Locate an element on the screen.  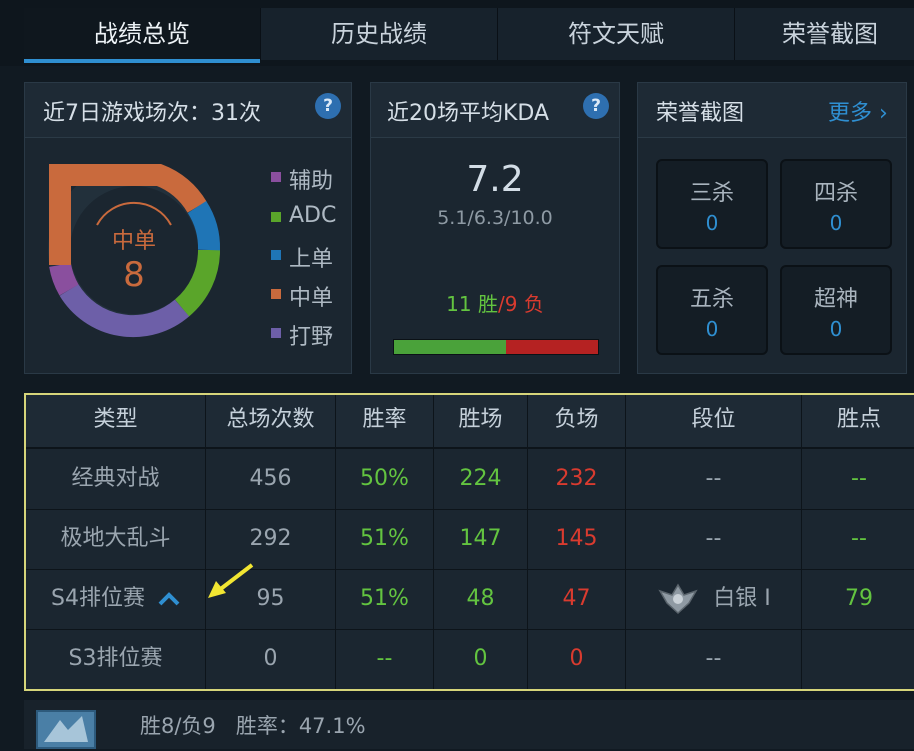
cell-losses: 145 is located at coordinates (577, 539).